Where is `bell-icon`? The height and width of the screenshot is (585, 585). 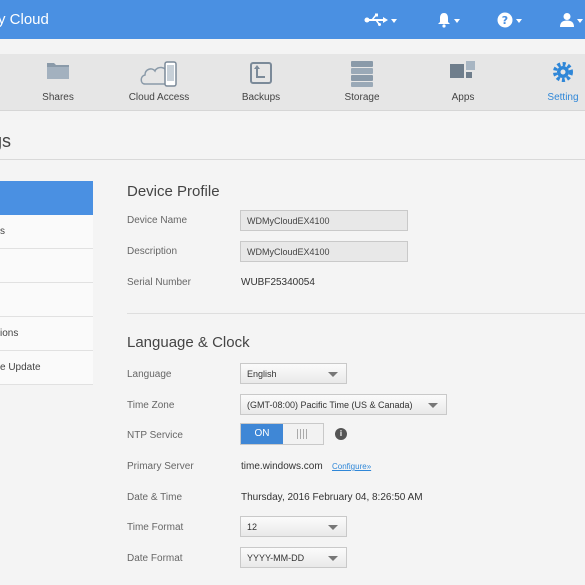 bell-icon is located at coordinates (444, 20).